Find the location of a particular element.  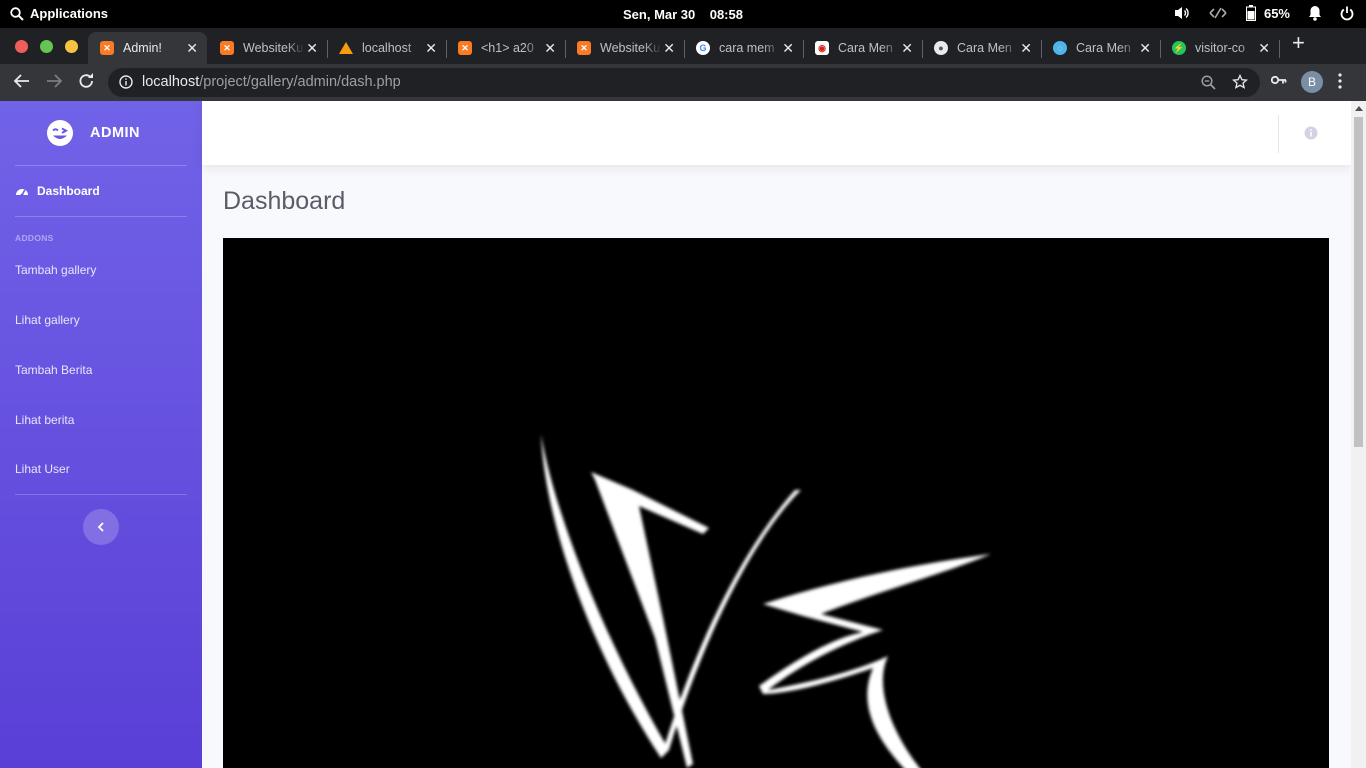

browser-tab: ⚡ visitor-co ✕ is located at coordinates (1220, 48).